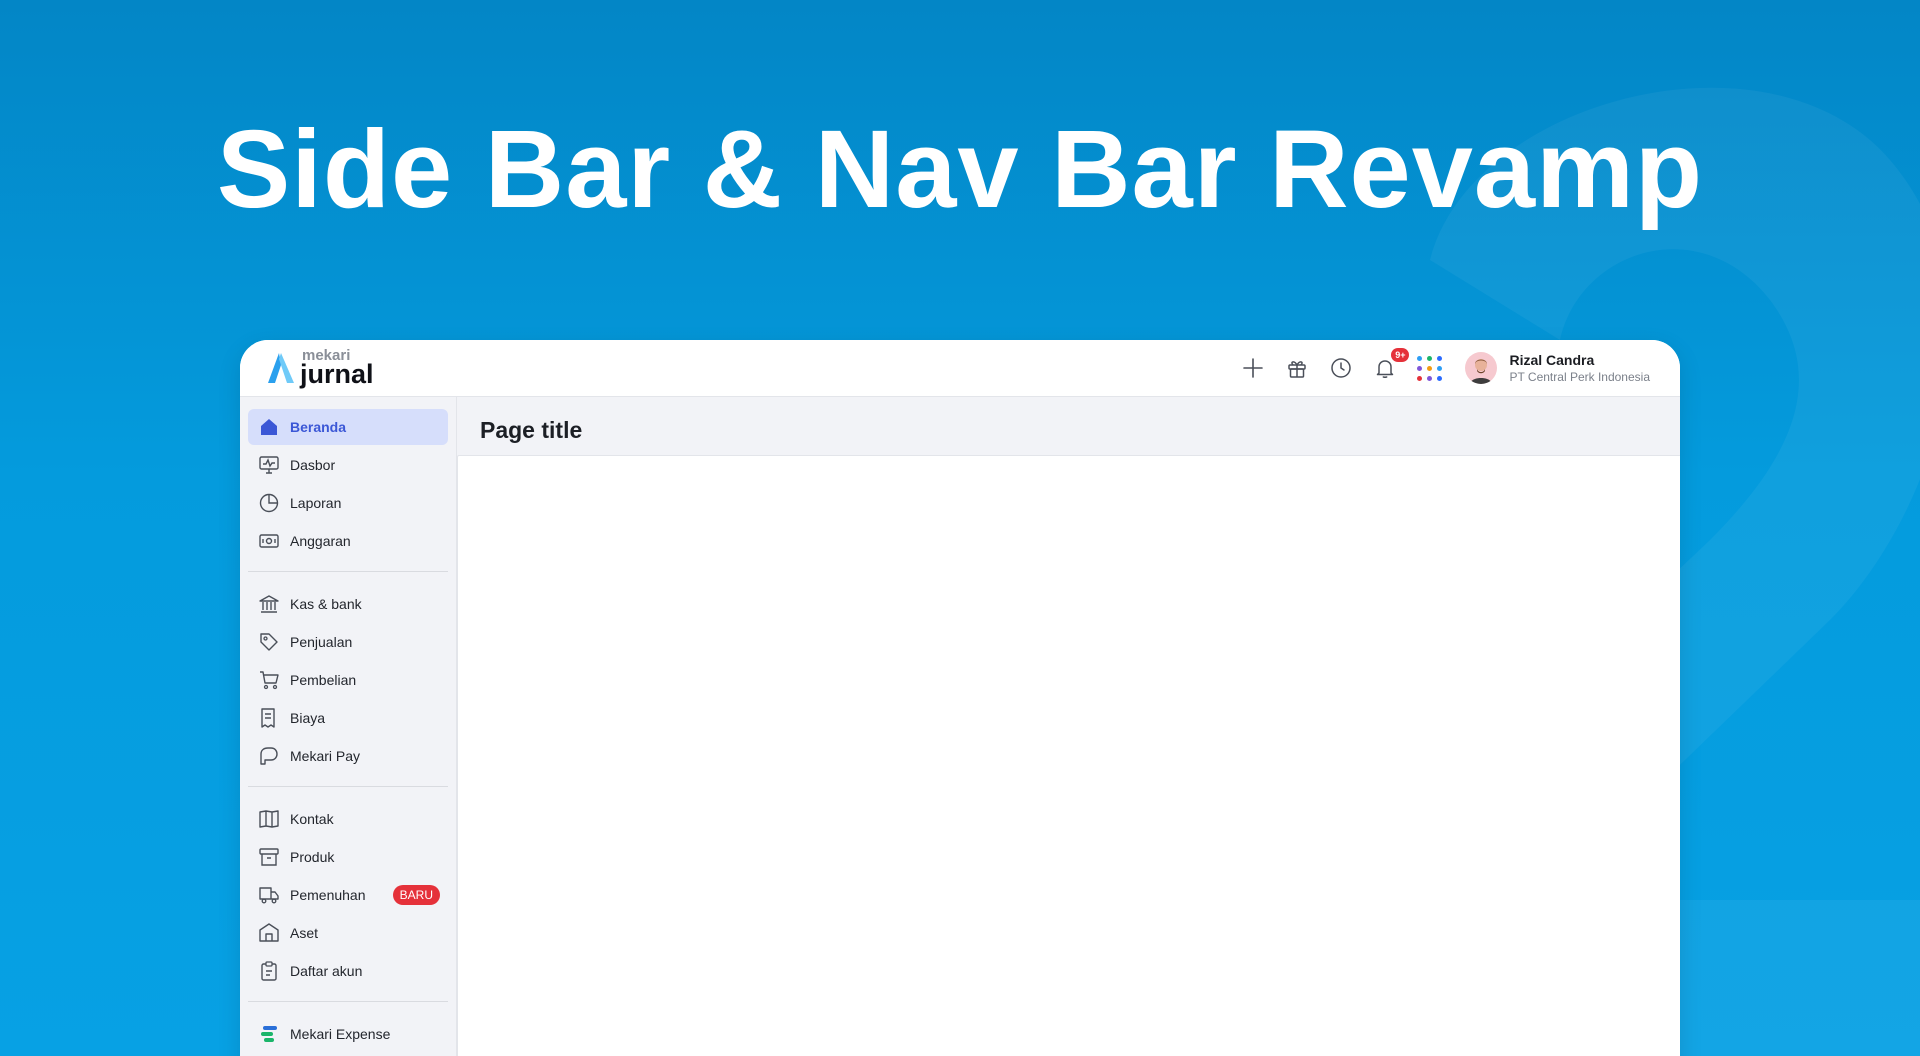  I want to click on notification-button: 9+, so click(1390, 365).